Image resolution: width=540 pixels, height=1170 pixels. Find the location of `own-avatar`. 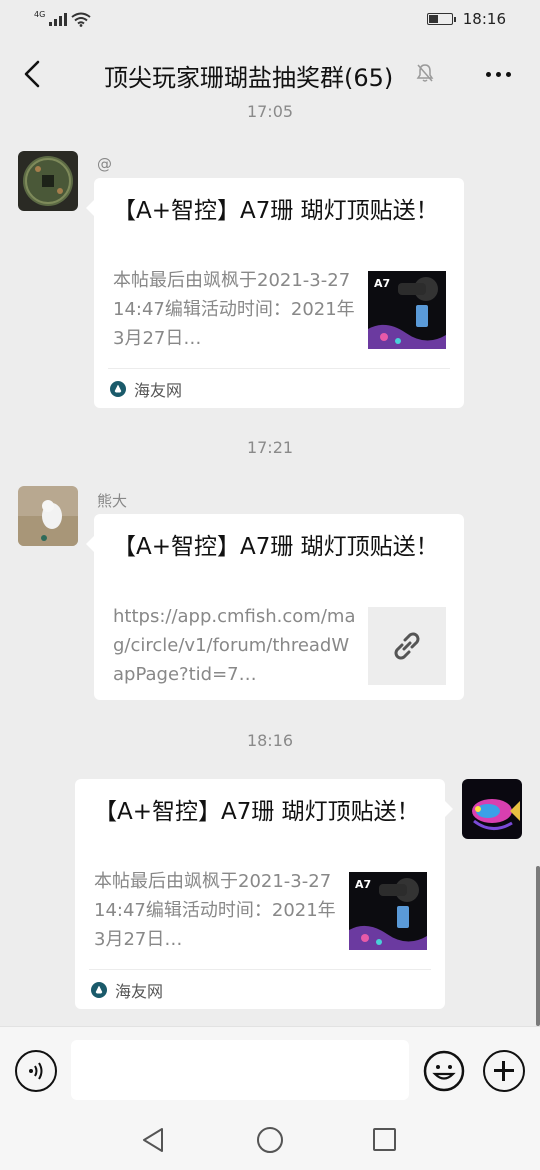

own-avatar is located at coordinates (492, 809).